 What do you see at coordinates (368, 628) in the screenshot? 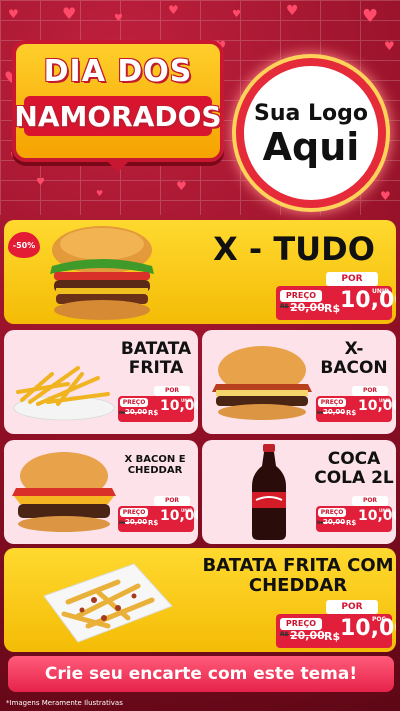
I see `price: 10,00` at bounding box center [368, 628].